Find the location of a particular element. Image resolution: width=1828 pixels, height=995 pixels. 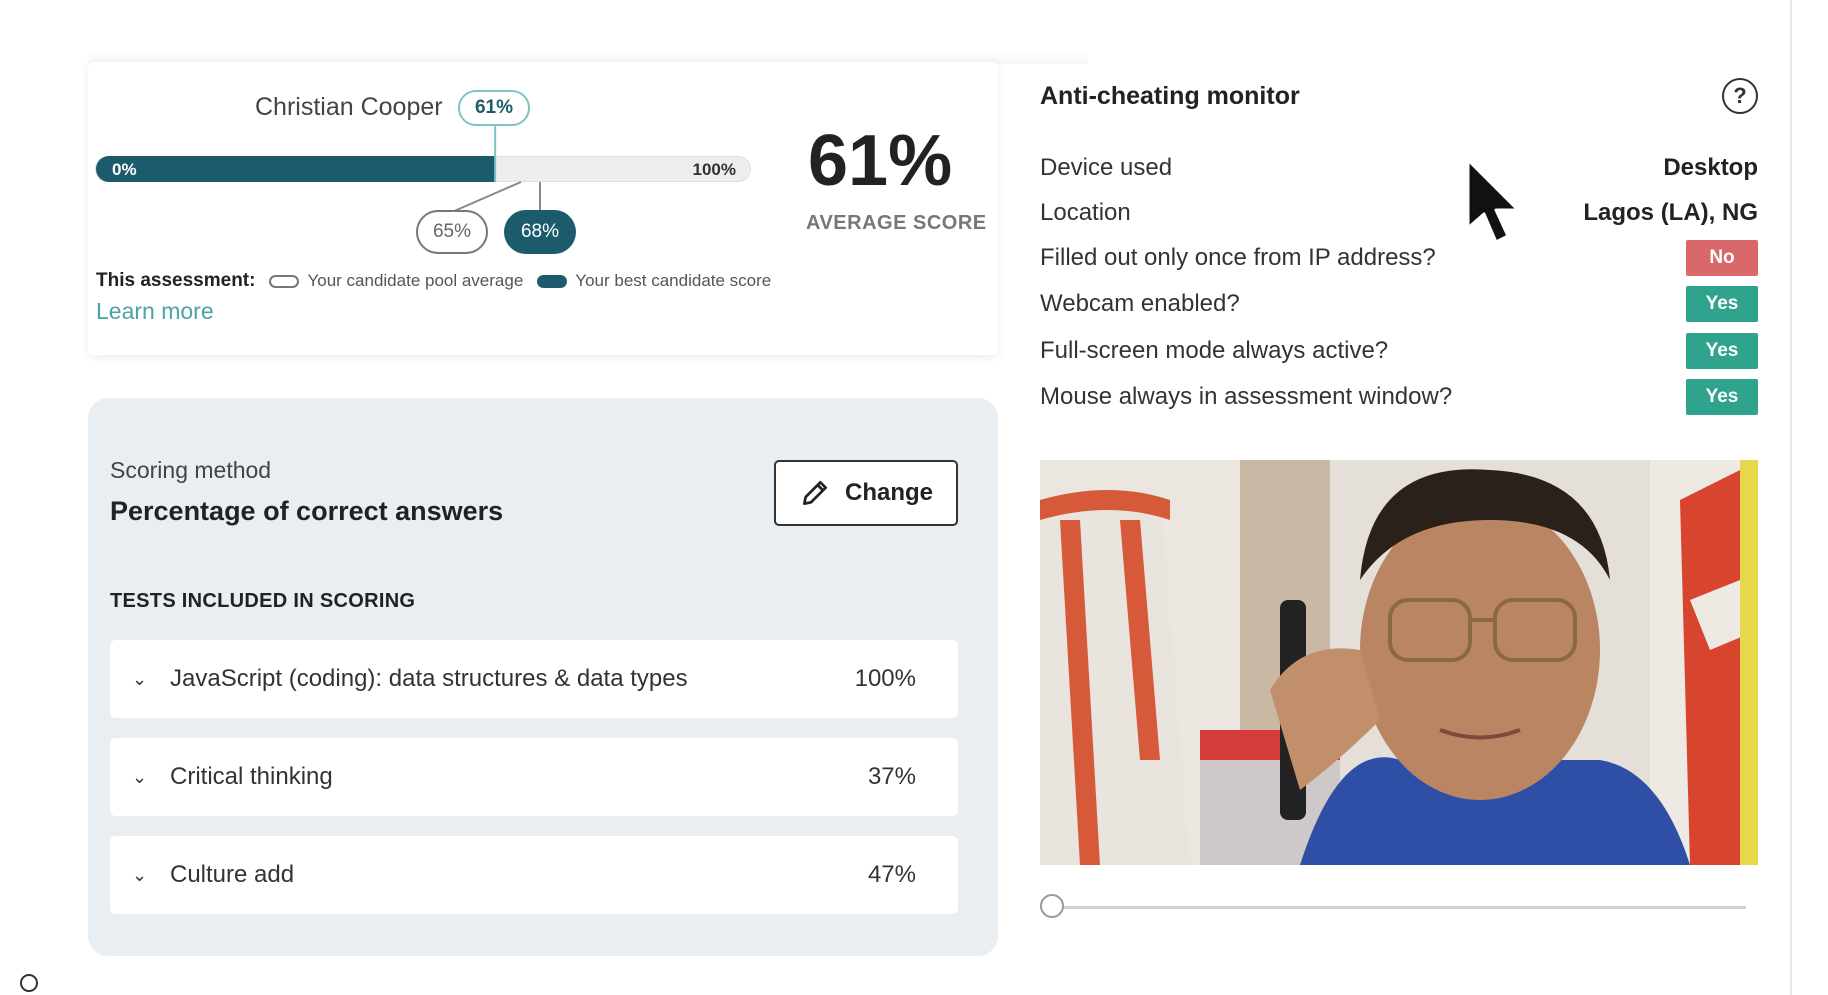

best-score-pill: 68% is located at coordinates (540, 232).